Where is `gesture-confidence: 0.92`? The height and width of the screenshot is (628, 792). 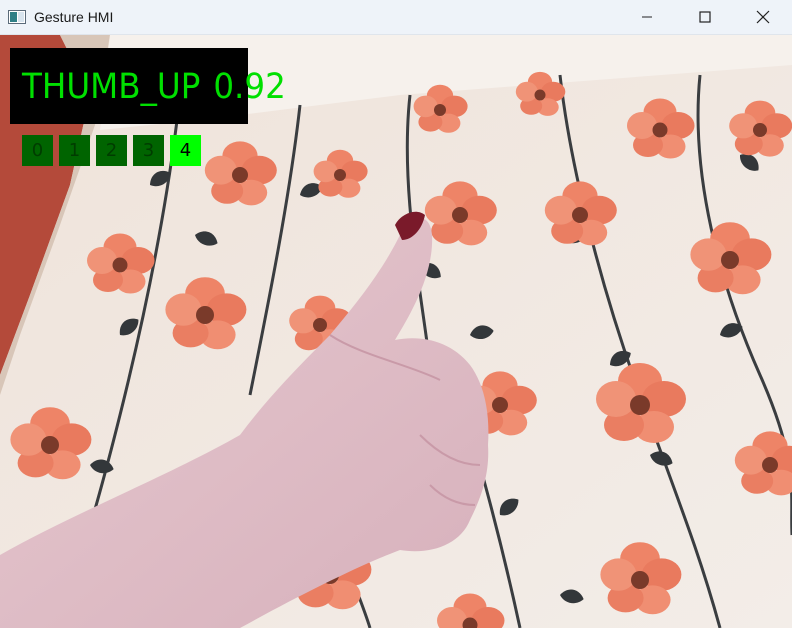 gesture-confidence: 0.92 is located at coordinates (249, 87).